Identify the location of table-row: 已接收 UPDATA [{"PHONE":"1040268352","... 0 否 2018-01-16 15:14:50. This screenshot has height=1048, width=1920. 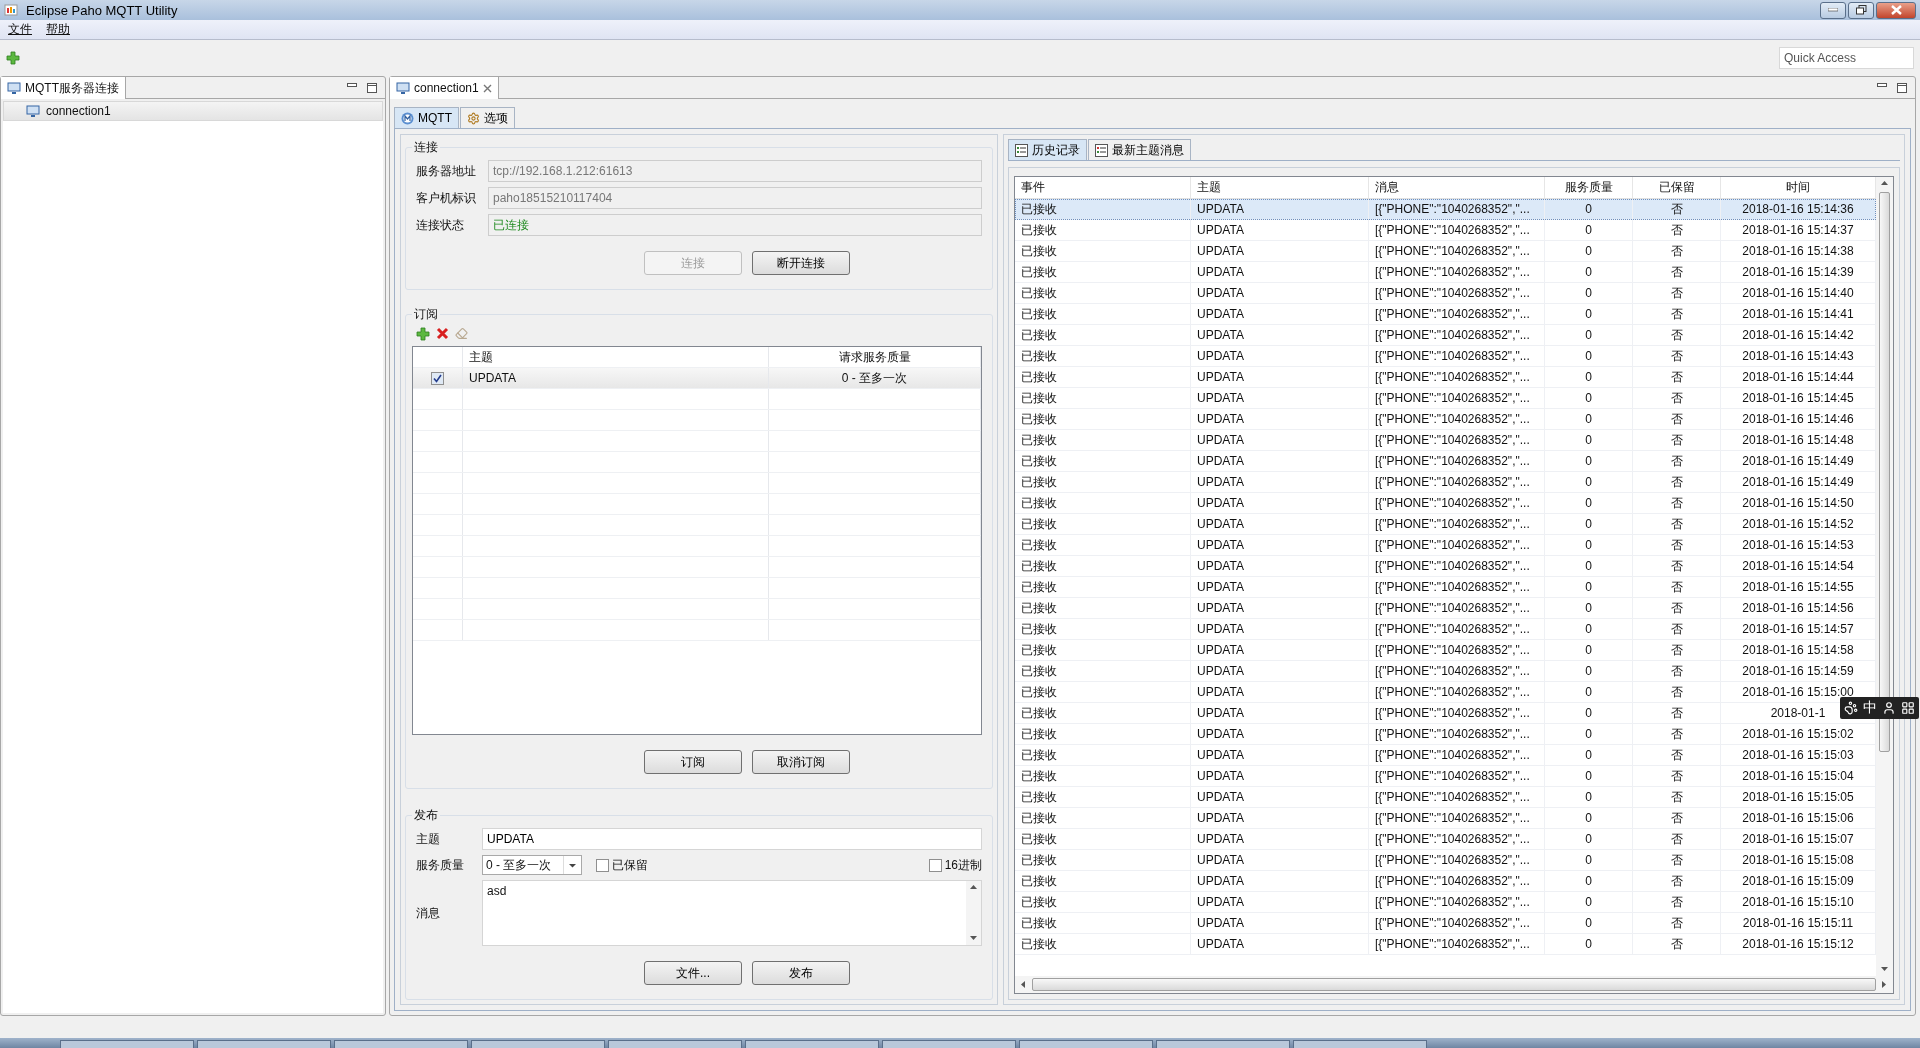
(1445, 503).